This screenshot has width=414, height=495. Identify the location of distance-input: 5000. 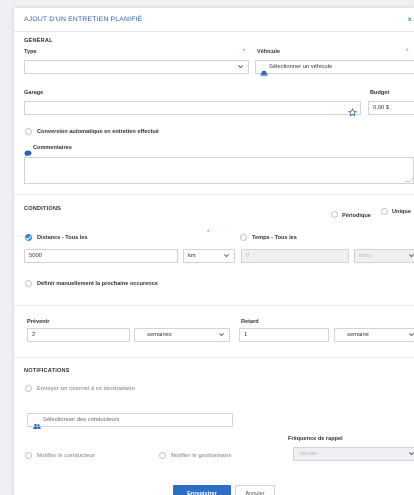
(101, 256).